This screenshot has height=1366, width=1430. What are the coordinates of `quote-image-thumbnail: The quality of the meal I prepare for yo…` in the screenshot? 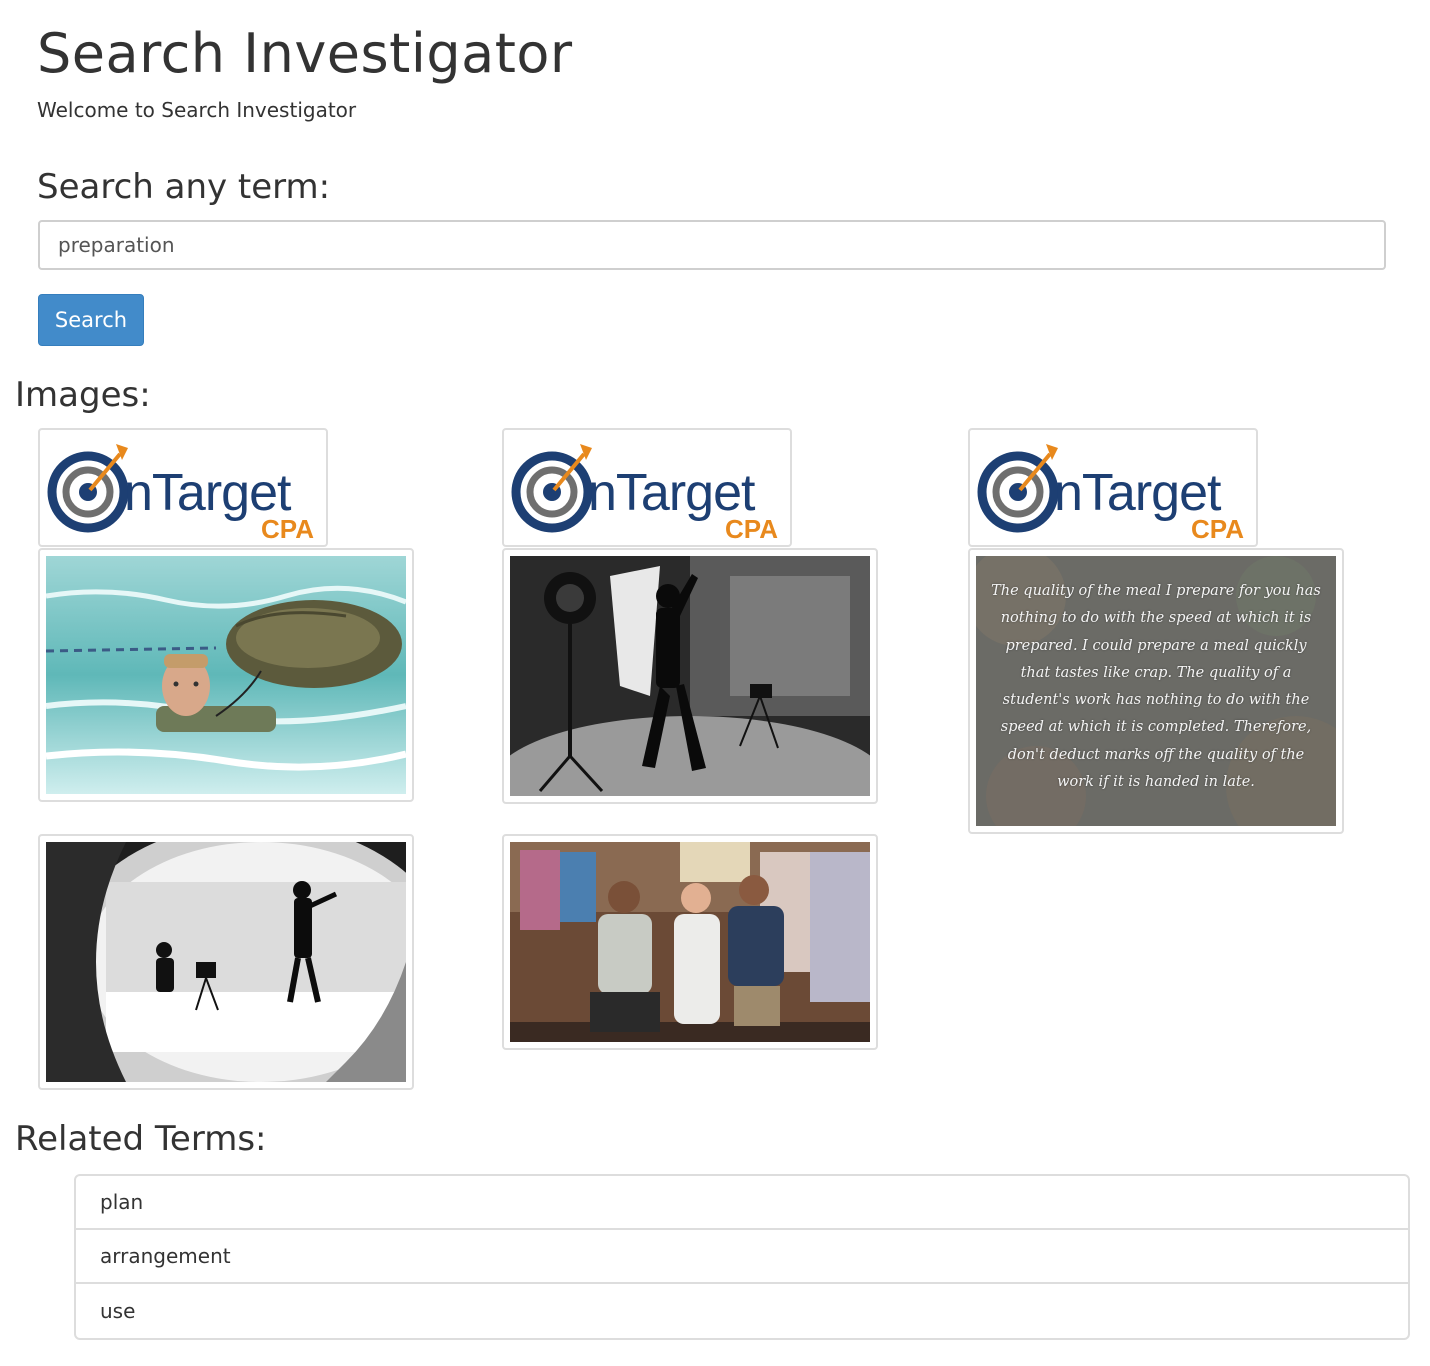 It's located at (1156, 691).